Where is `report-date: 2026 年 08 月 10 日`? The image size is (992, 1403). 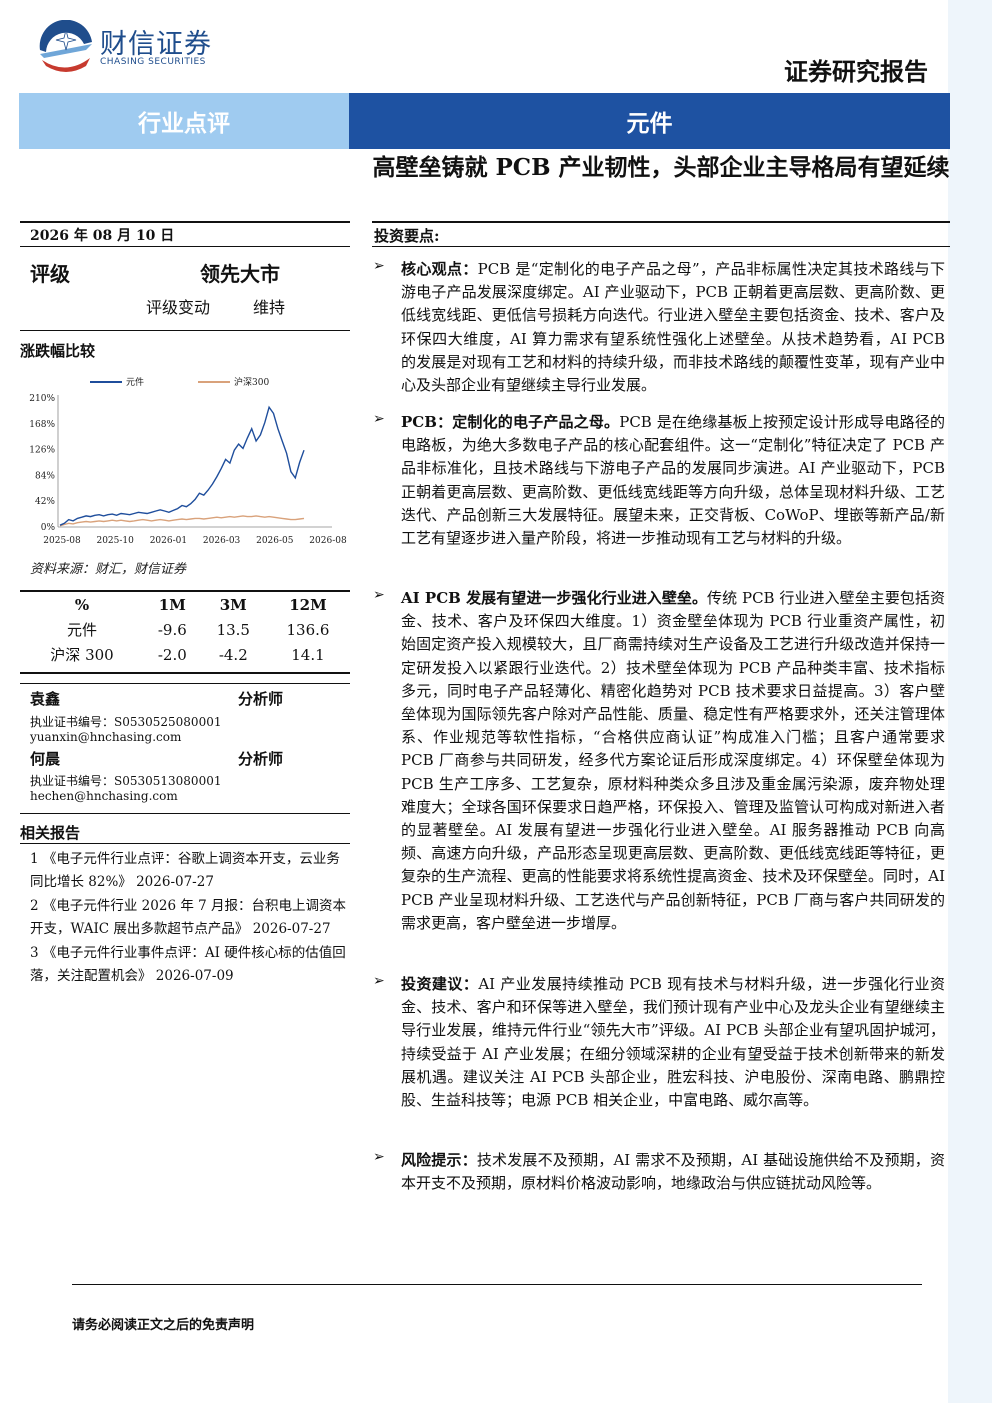
report-date: 2026 年 08 月 10 日 is located at coordinates (102, 236).